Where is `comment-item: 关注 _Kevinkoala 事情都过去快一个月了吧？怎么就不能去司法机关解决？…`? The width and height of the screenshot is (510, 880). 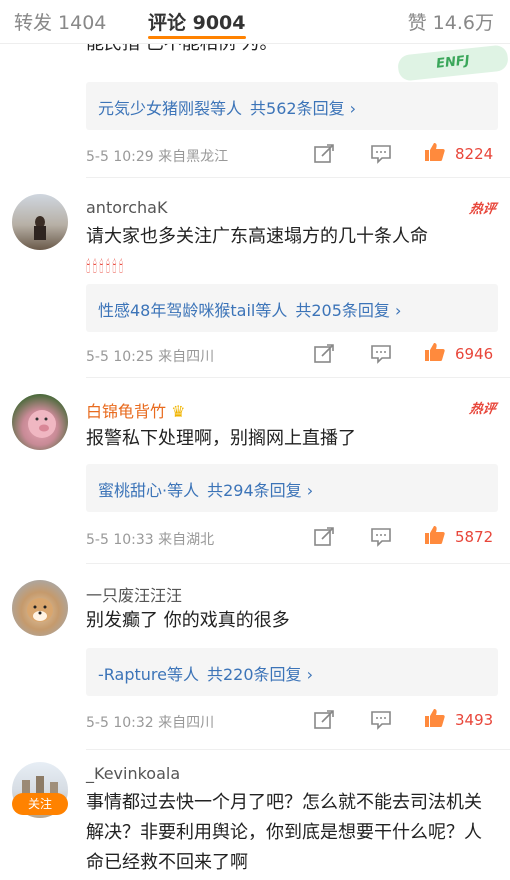 comment-item: 关注 _Kevinkoala 事情都过去快一个月了吧？怎么就不能去司法机关解决？… is located at coordinates (255, 815).